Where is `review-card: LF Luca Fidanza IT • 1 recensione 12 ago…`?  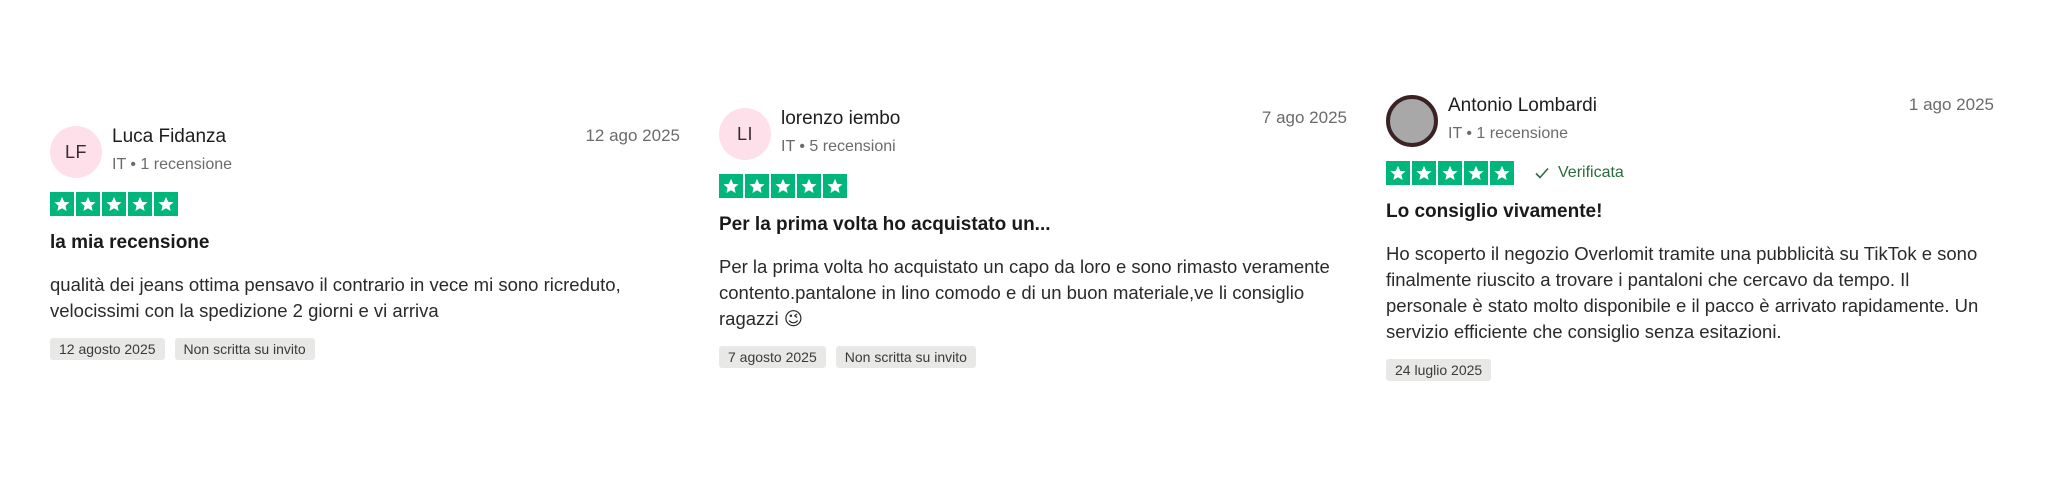 review-card: LF Luca Fidanza IT • 1 recensione 12 ago… is located at coordinates (365, 243).